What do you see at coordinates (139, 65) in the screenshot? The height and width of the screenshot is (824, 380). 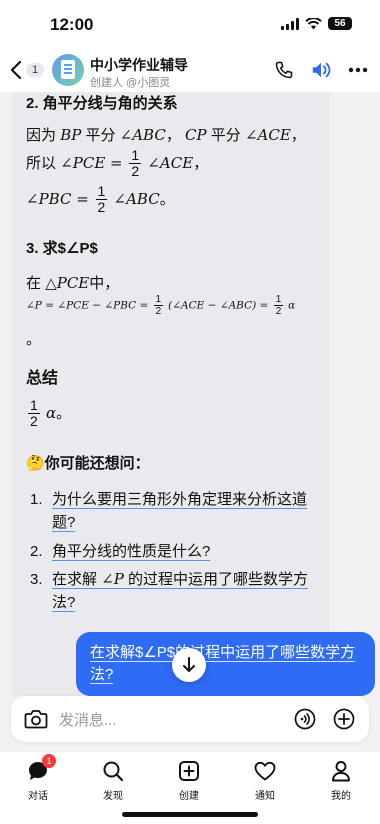 I see `bot-title: 中小学作业辅导` at bounding box center [139, 65].